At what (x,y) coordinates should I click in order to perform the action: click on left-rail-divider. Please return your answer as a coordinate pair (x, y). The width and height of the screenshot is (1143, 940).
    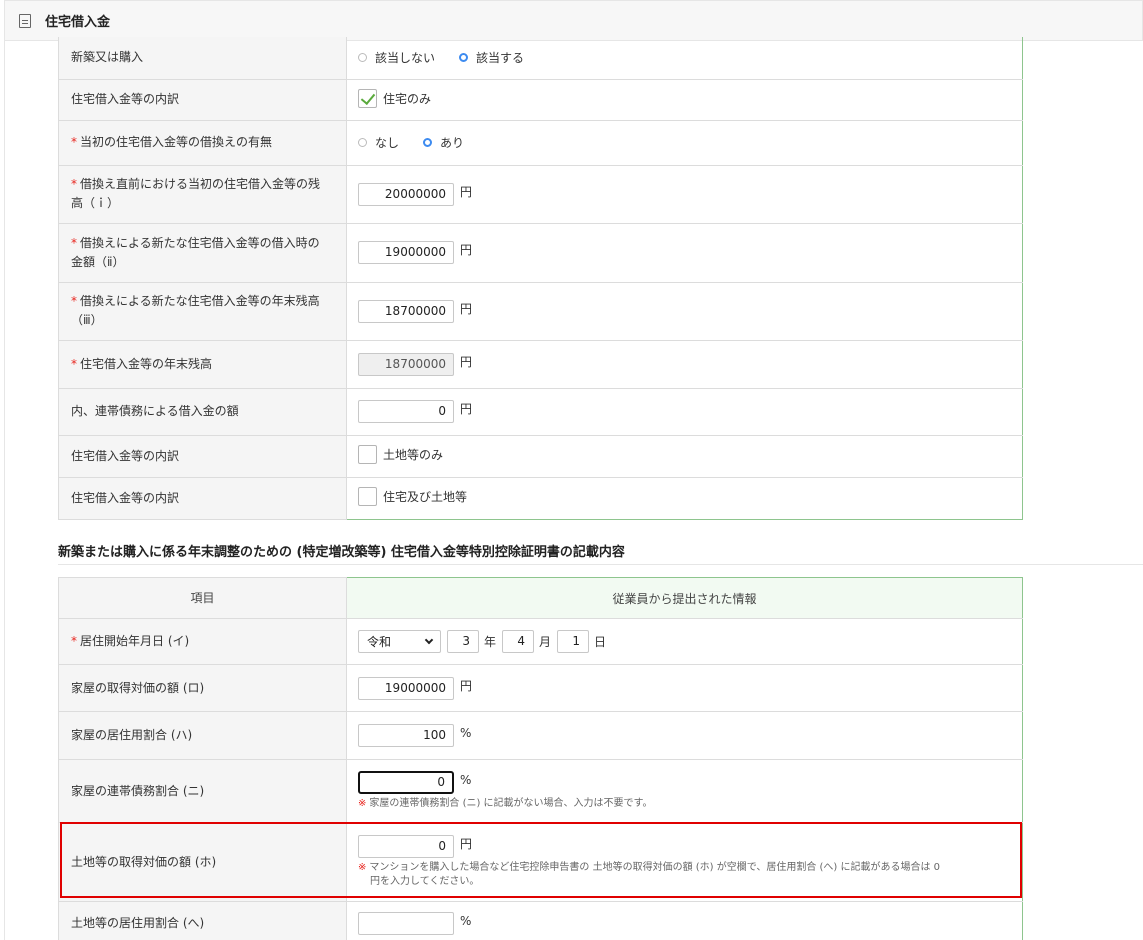
    Looking at the image, I should click on (4, 490).